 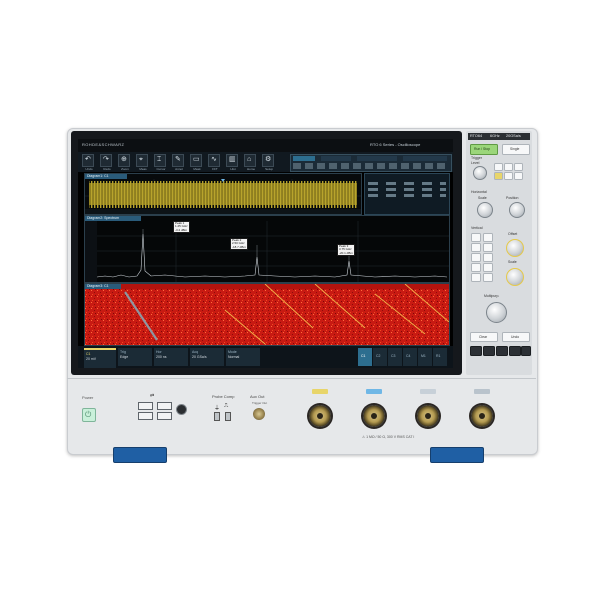 What do you see at coordinates (107, 169) in the screenshot?
I see `toolbar-label: Redo` at bounding box center [107, 169].